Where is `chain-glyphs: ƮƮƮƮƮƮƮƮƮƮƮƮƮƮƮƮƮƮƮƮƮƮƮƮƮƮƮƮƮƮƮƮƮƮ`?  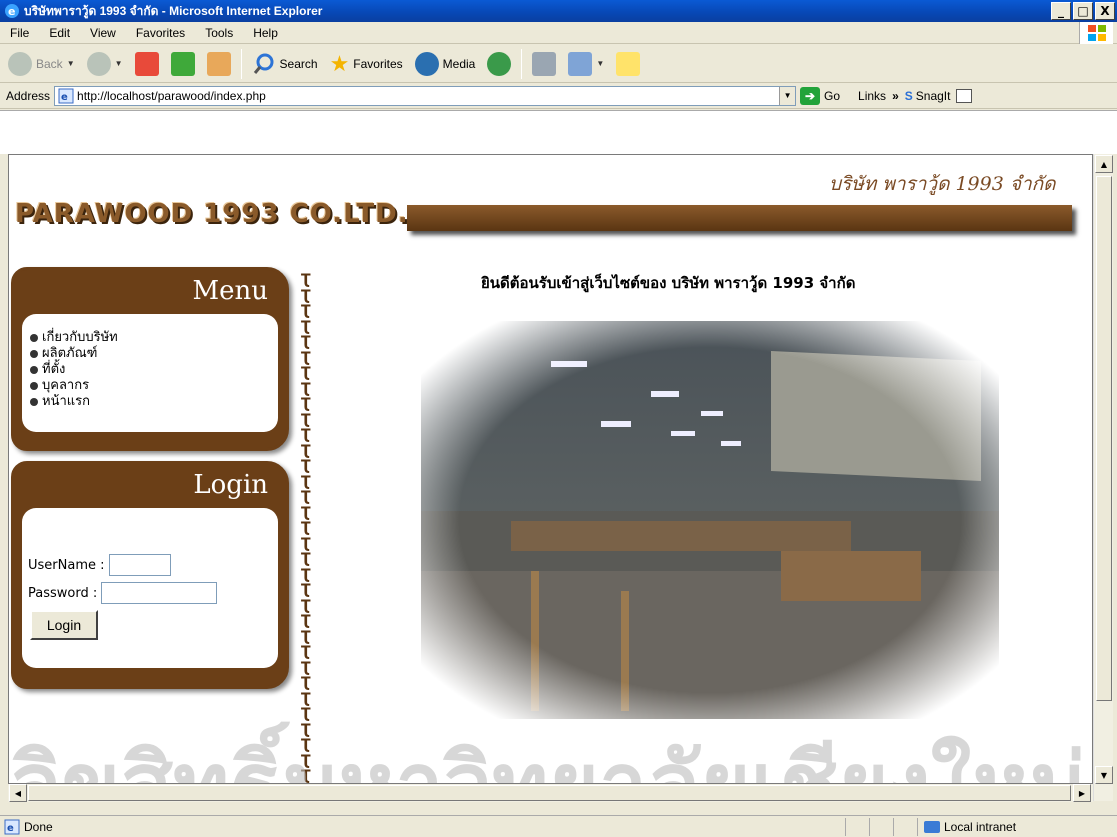 chain-glyphs: ƮƮƮƮƮƮƮƮƮƮƮƮƮƮƮƮƮƮƮƮƮƮƮƮƮƮƮƮƮƮƮƮƮƮ is located at coordinates (306, 528).